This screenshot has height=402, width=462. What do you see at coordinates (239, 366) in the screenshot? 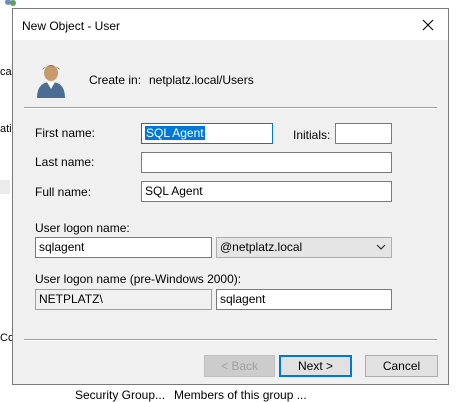
I see `back-button: < Back` at bounding box center [239, 366].